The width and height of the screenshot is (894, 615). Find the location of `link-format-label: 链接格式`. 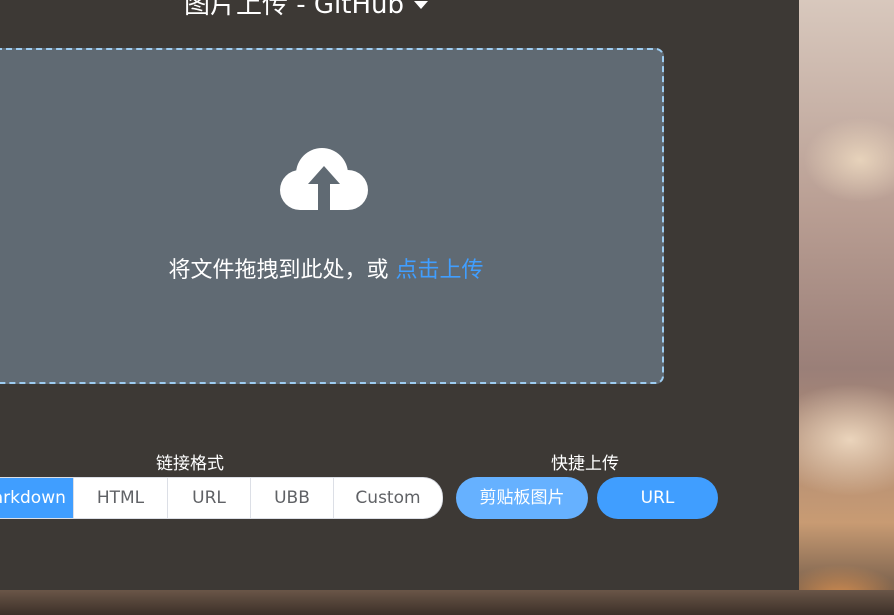

link-format-label: 链接格式 is located at coordinates (190, 464).